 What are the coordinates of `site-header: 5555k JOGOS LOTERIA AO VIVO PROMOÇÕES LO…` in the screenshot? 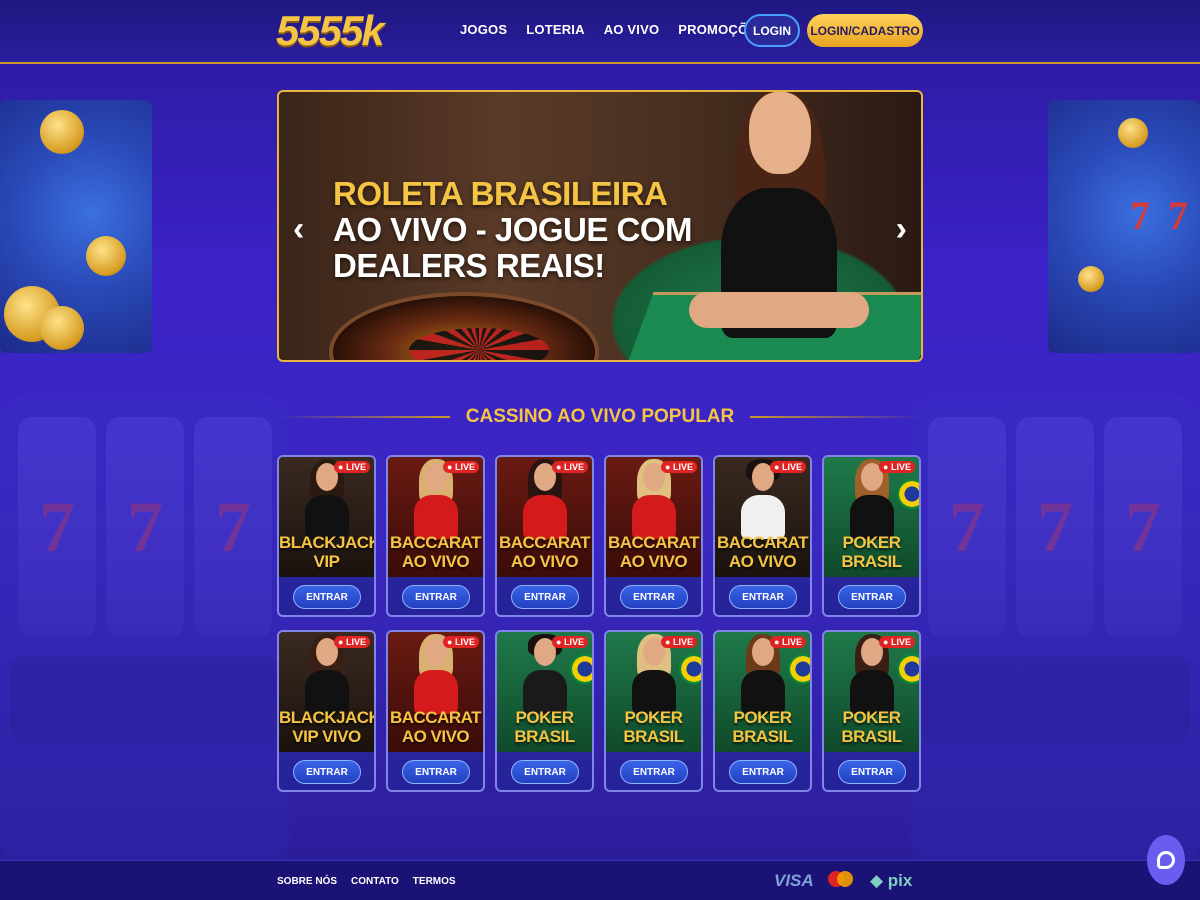 It's located at (600, 32).